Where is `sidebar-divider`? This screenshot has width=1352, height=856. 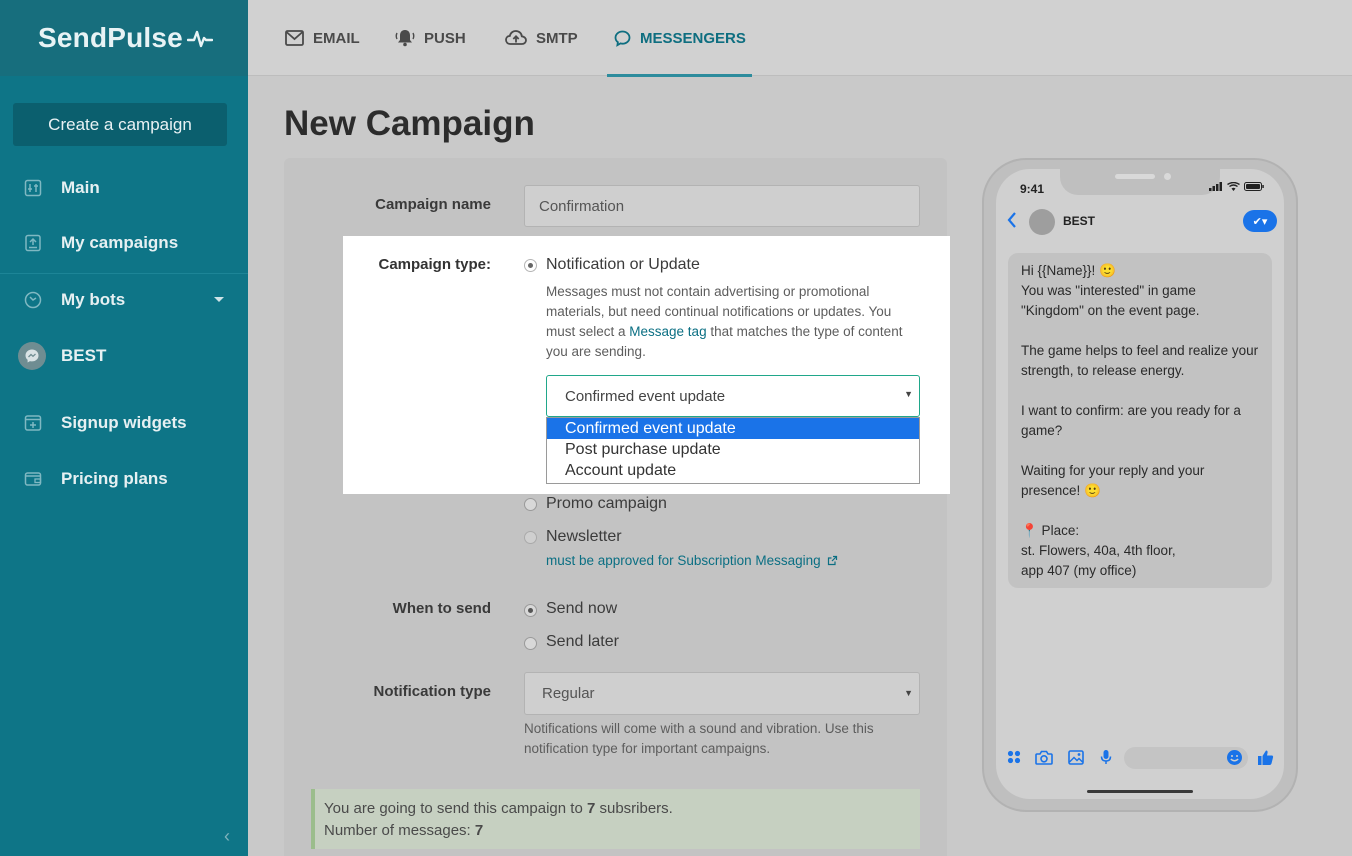
sidebar-divider is located at coordinates (124, 273).